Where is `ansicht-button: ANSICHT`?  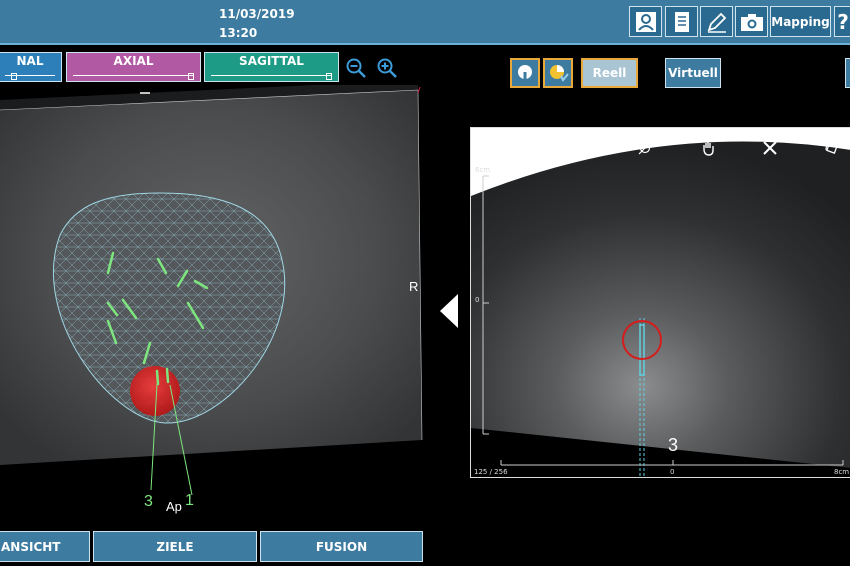
ansicht-button: ANSICHT is located at coordinates (45, 546).